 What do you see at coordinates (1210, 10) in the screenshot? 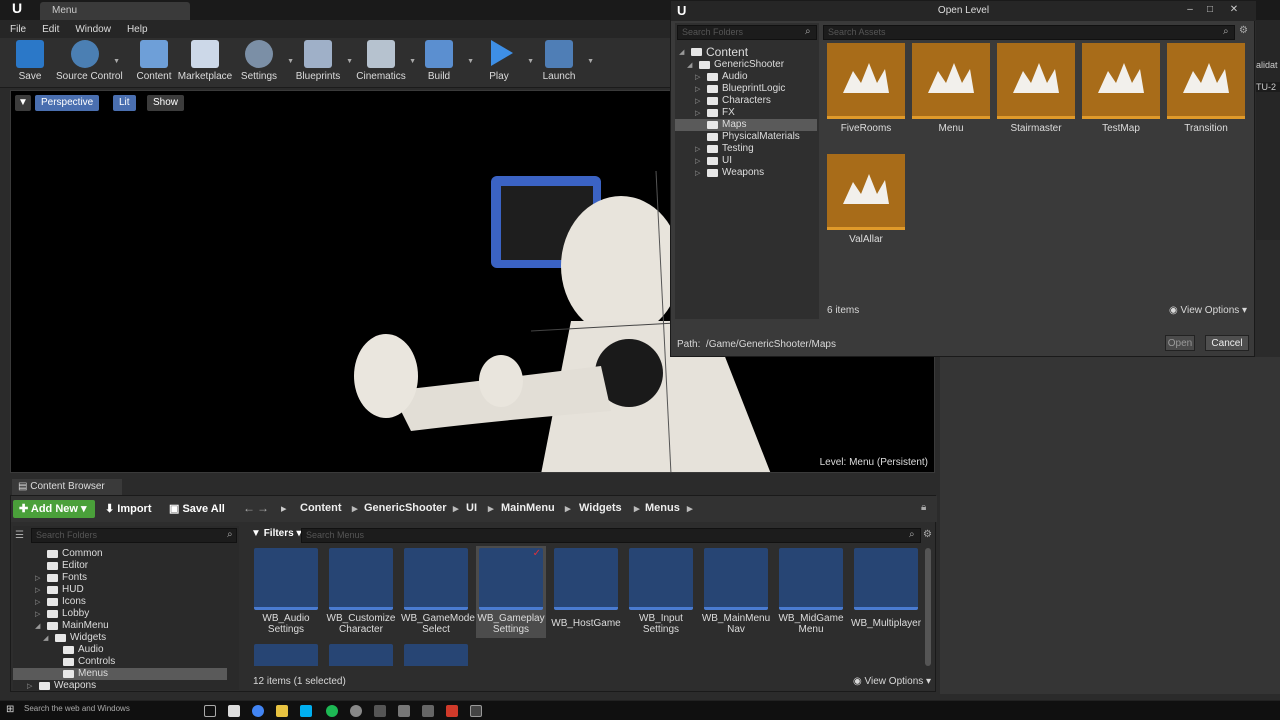
I see `maximize-icon: □` at bounding box center [1210, 10].